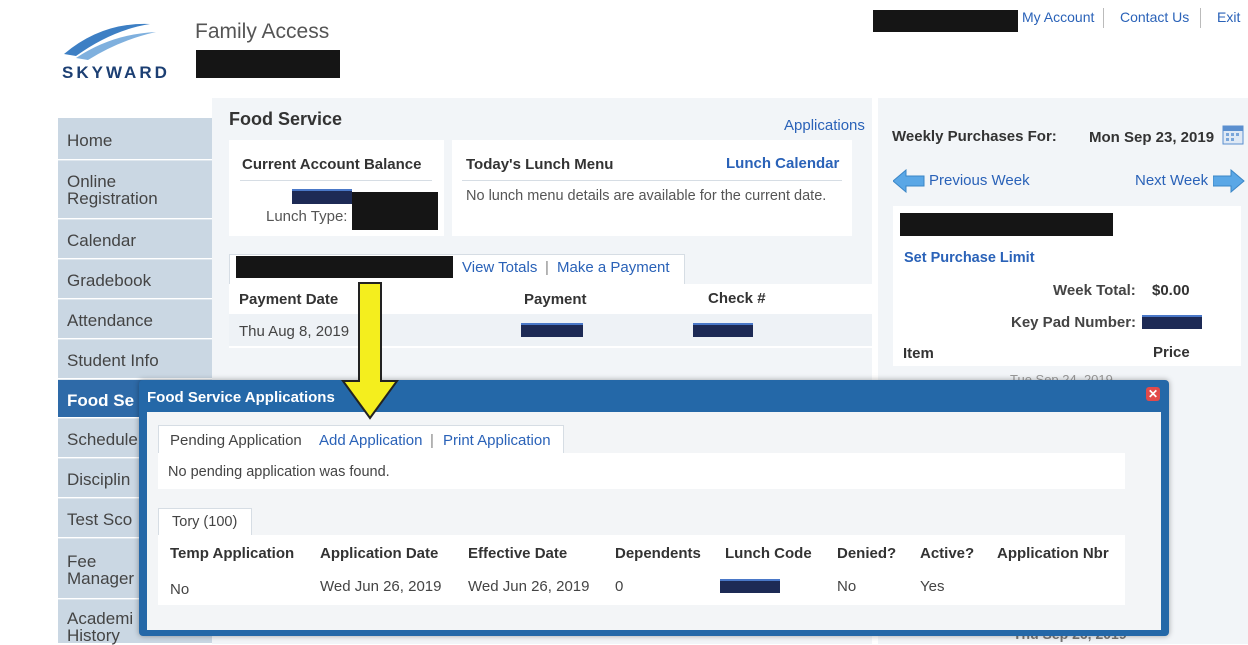 This screenshot has width=1248, height=645. What do you see at coordinates (918, 353) in the screenshot?
I see `col-item: Item` at bounding box center [918, 353].